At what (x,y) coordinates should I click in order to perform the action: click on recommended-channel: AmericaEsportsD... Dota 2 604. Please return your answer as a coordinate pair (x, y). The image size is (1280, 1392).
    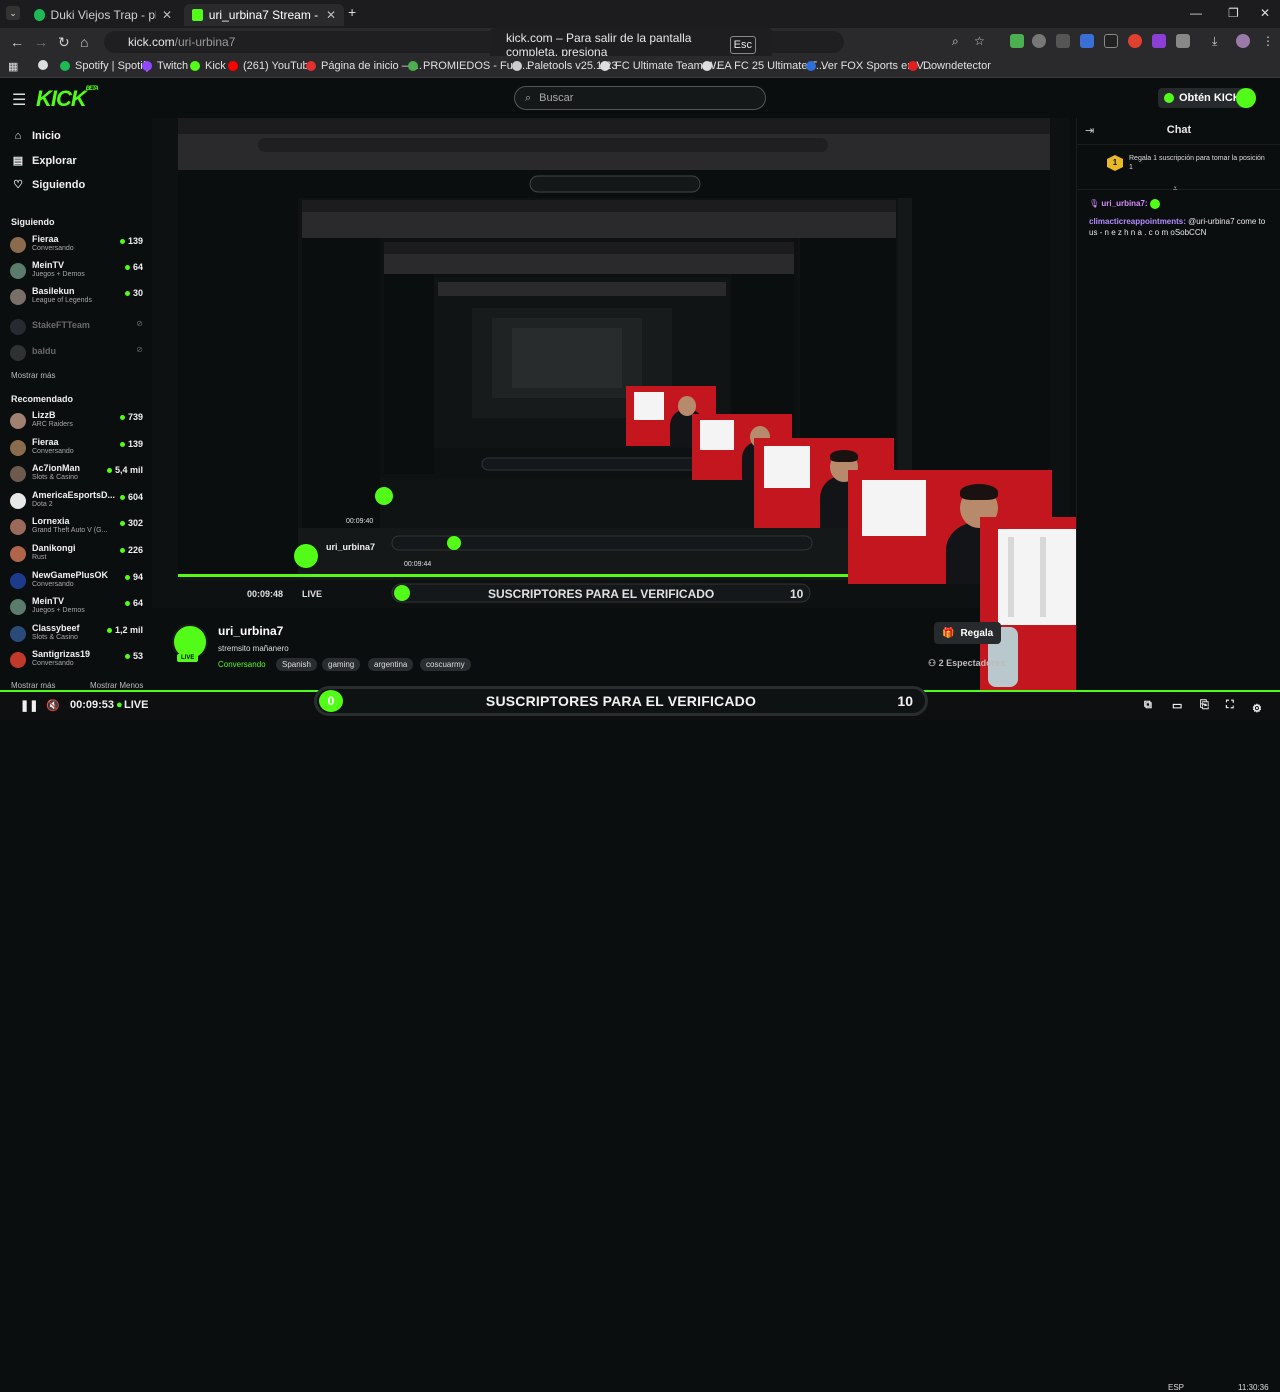
    Looking at the image, I should click on (78, 501).